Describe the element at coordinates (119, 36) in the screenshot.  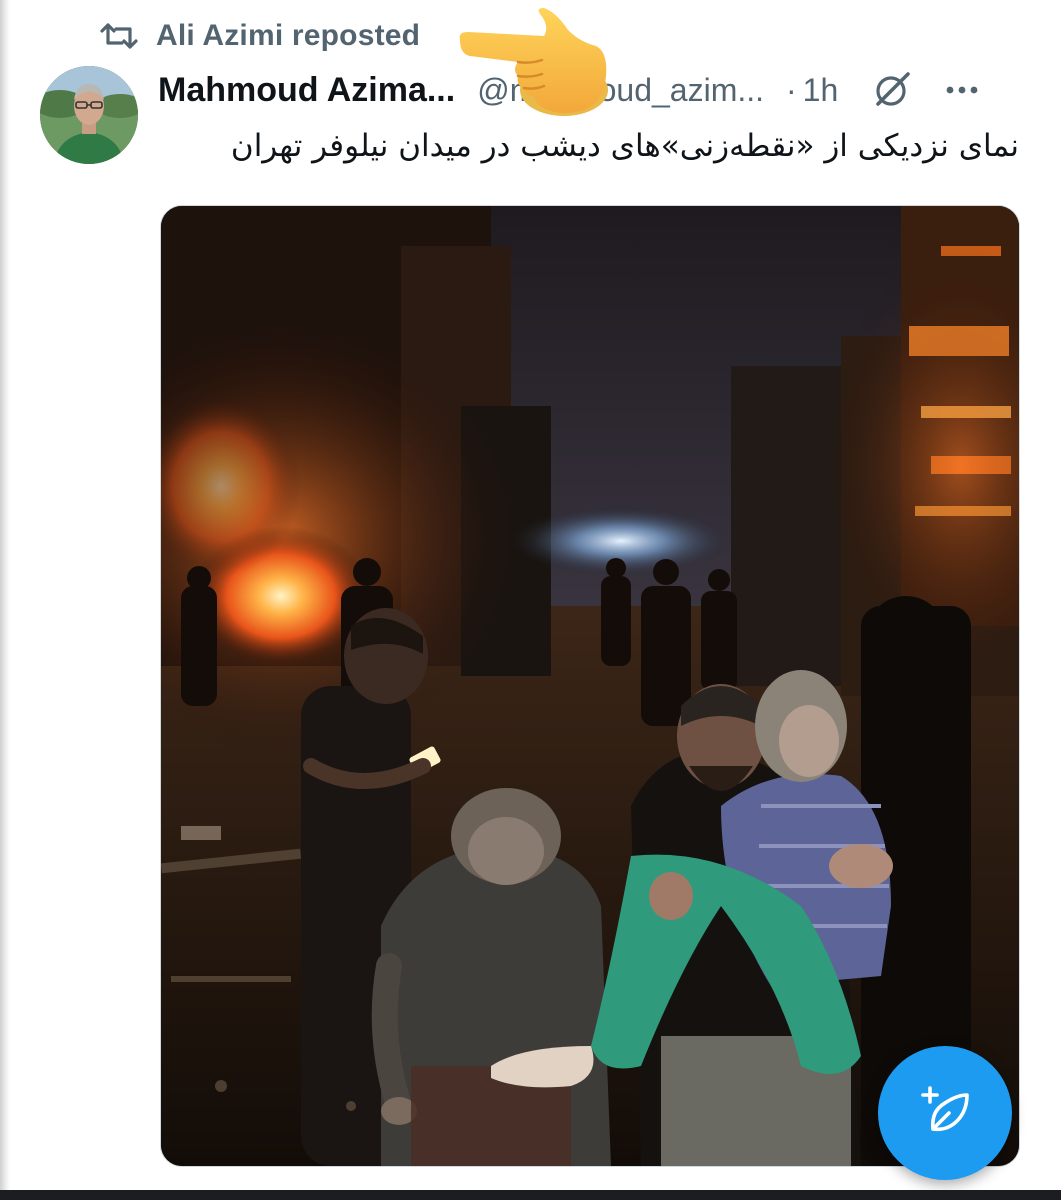
I see `repost-icon` at that location.